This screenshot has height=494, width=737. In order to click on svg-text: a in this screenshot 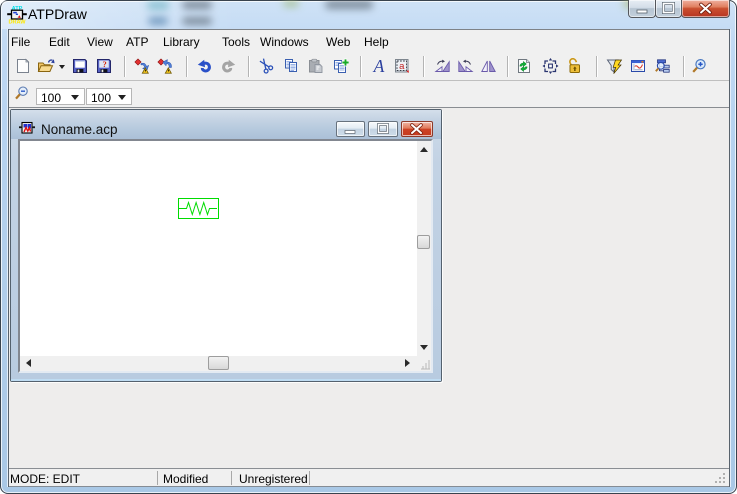, I will do `click(402, 66)`.